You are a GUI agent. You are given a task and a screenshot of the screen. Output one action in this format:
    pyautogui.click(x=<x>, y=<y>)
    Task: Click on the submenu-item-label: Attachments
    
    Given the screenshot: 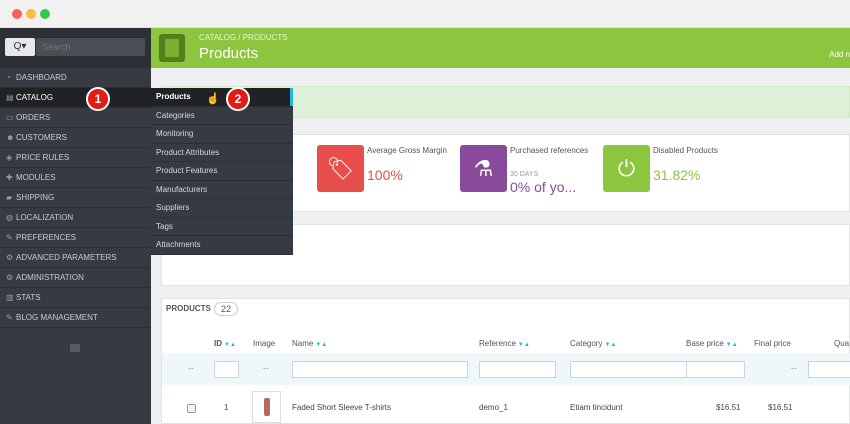 What is the action you would take?
    pyautogui.click(x=178, y=244)
    